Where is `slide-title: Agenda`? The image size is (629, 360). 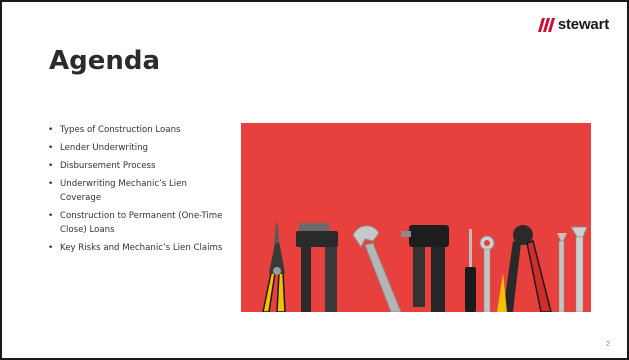
slide-title: Agenda is located at coordinates (105, 61).